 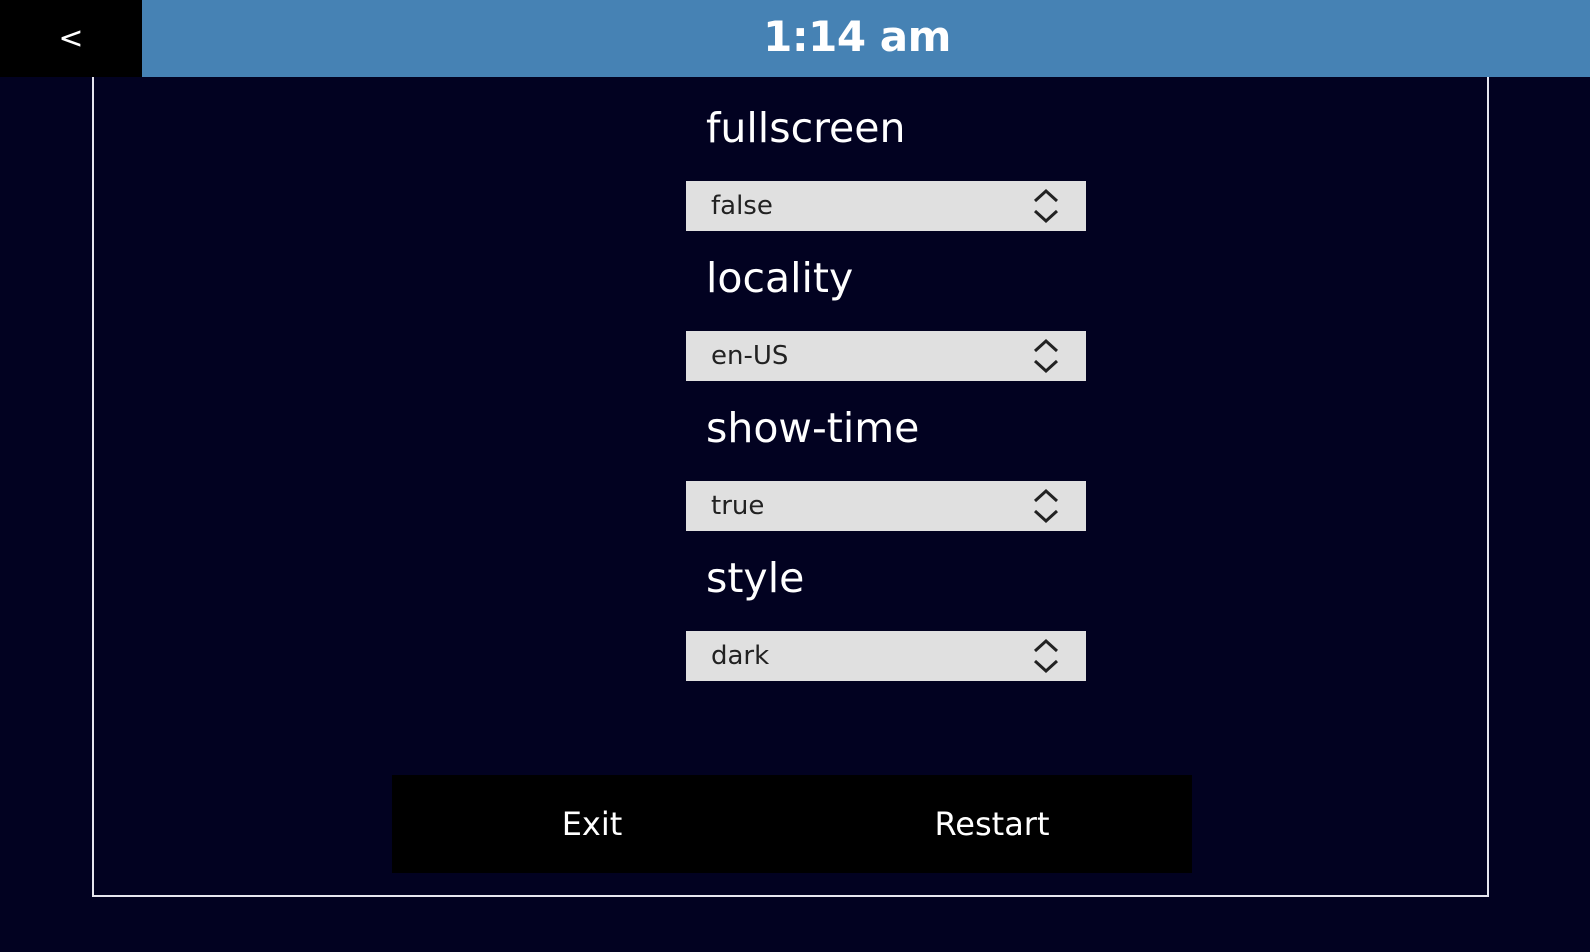 What do you see at coordinates (886, 356) in the screenshot?
I see `select-locality: en-US` at bounding box center [886, 356].